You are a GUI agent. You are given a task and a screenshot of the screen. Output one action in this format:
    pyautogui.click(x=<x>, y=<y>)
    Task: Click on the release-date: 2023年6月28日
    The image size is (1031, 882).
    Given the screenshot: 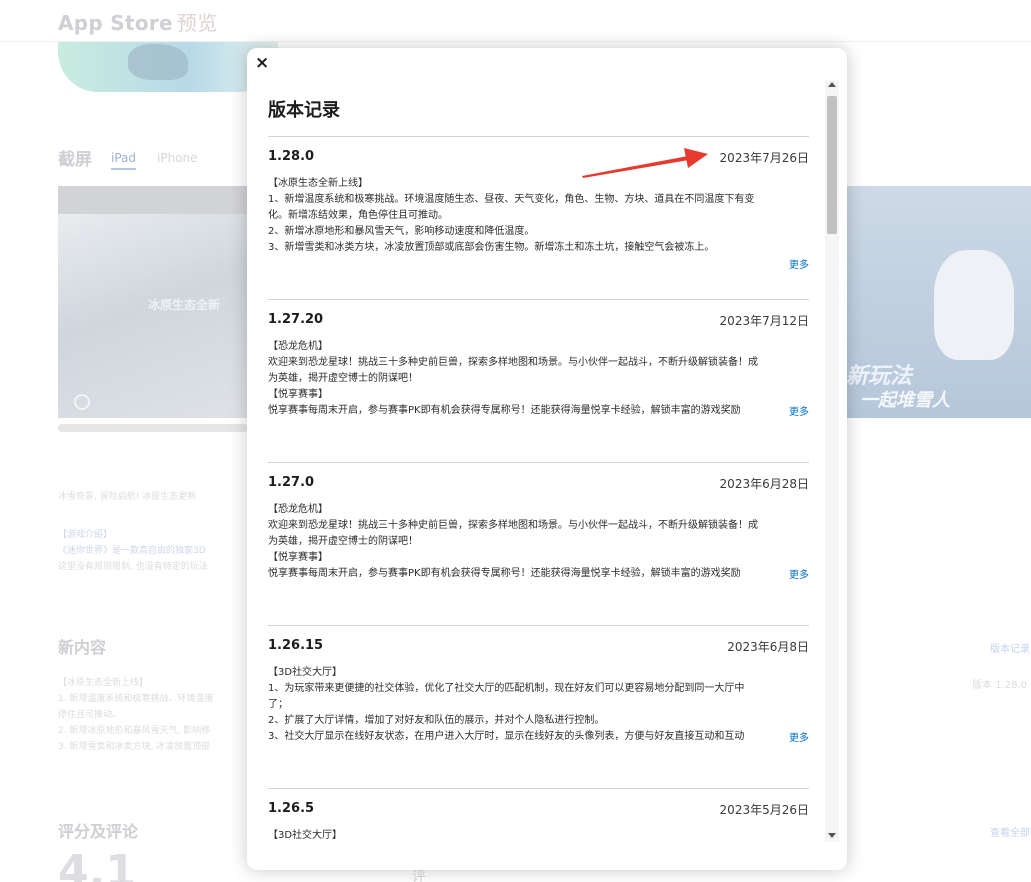 What is the action you would take?
    pyautogui.click(x=764, y=484)
    